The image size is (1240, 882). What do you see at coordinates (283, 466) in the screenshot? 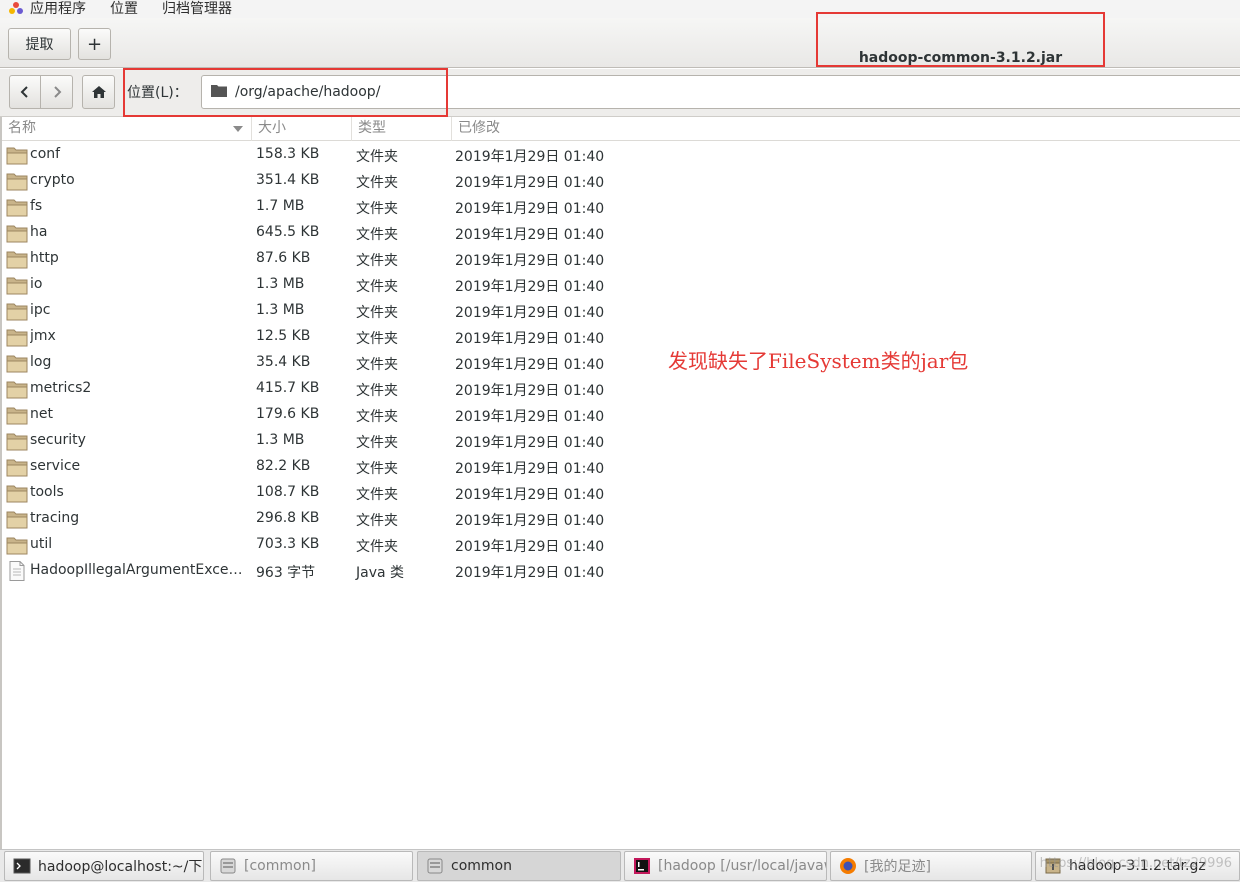
I see `file-size: 82.2 KB` at bounding box center [283, 466].